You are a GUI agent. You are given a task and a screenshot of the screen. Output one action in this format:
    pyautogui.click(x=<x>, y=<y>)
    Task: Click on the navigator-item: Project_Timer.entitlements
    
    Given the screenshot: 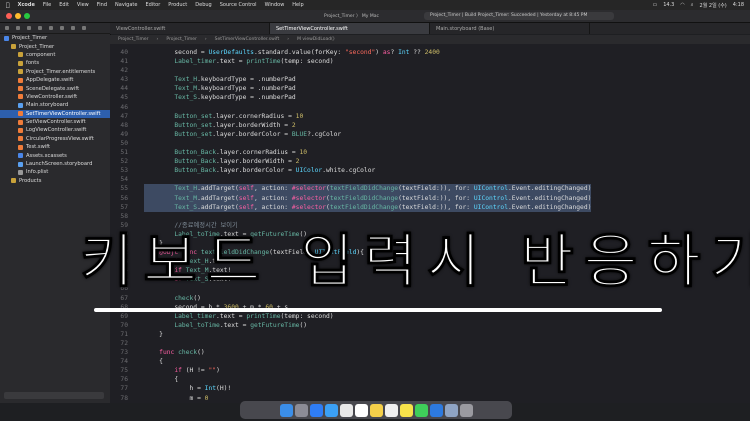 What is the action you would take?
    pyautogui.click(x=55, y=72)
    